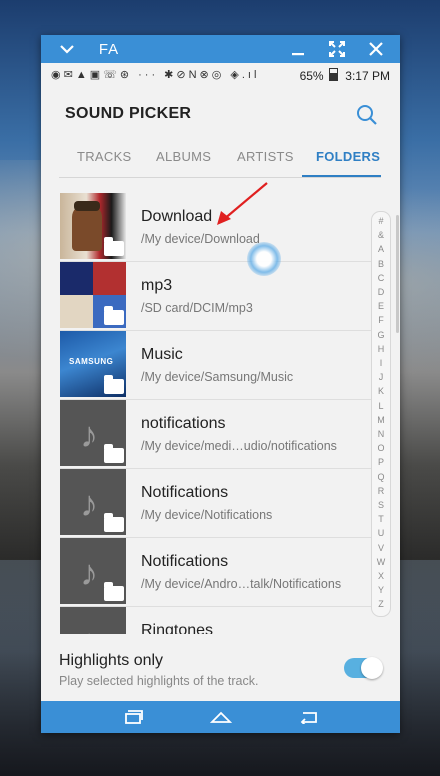 This screenshot has width=440, height=776. What do you see at coordinates (200, 239) in the screenshot?
I see `folder-path: /My device/Download` at bounding box center [200, 239].